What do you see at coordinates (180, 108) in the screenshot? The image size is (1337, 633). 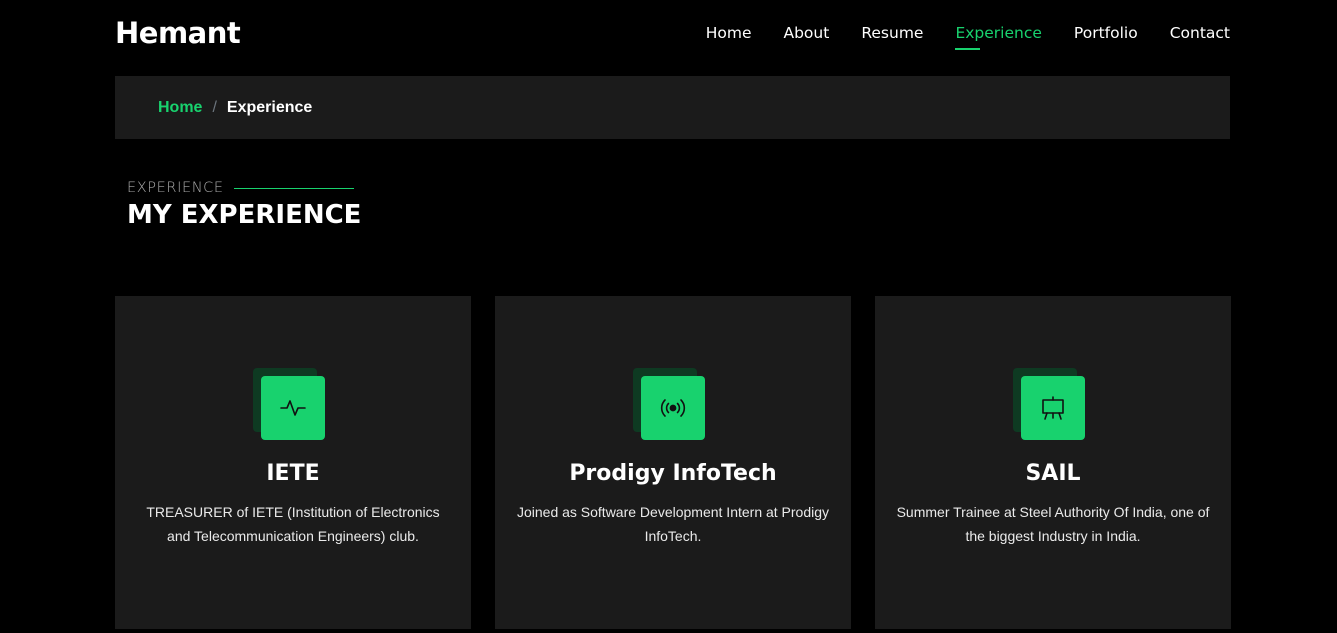 I see `breadcrumb-home: Home` at bounding box center [180, 108].